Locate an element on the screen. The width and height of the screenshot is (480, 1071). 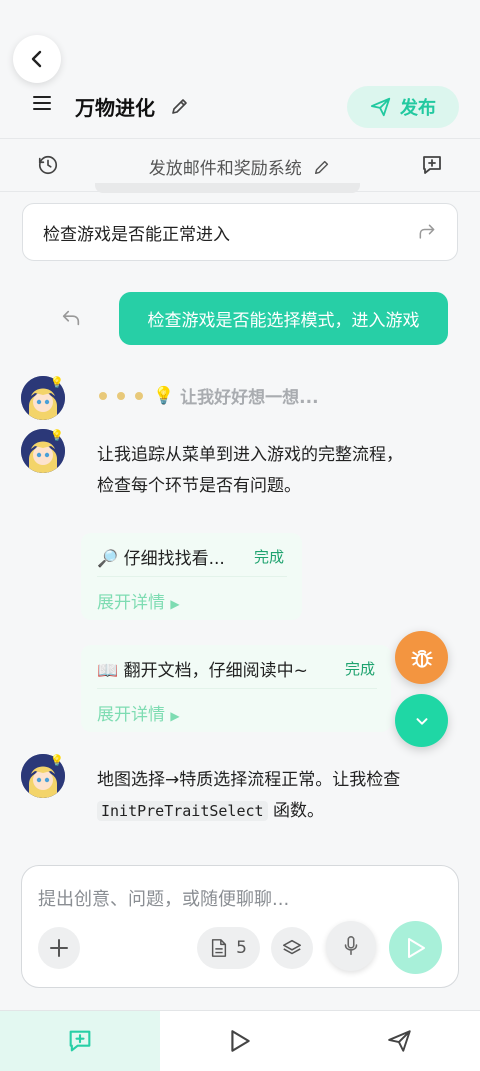
layers-button is located at coordinates (292, 948).